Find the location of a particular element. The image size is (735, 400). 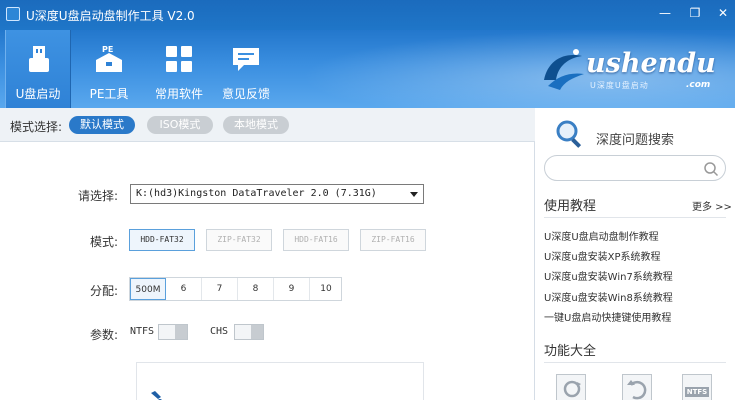

tutorial-link: U深度u盘安装XP系统教程 is located at coordinates (602, 255).